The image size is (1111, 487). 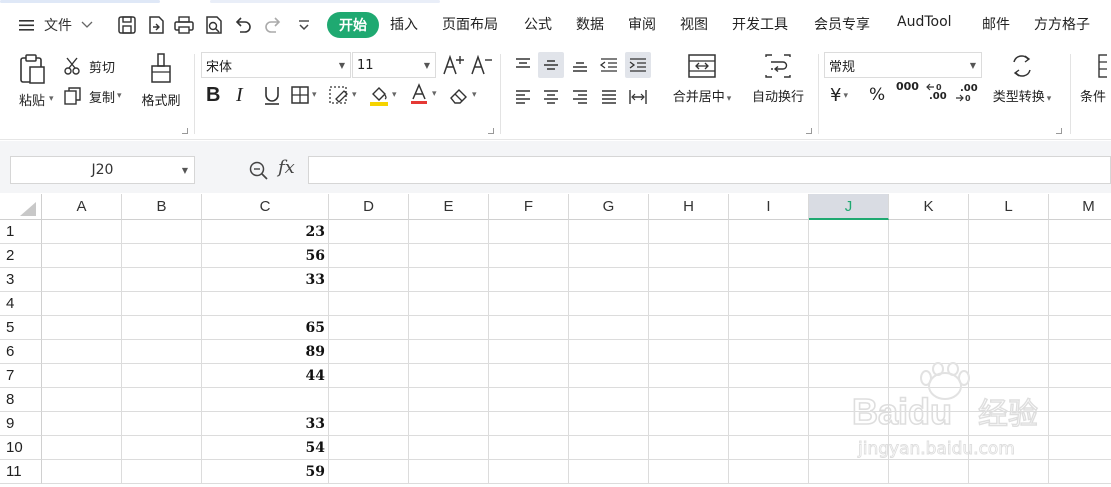 What do you see at coordinates (462, 95) in the screenshot?
I see `clear-format-button: ▾` at bounding box center [462, 95].